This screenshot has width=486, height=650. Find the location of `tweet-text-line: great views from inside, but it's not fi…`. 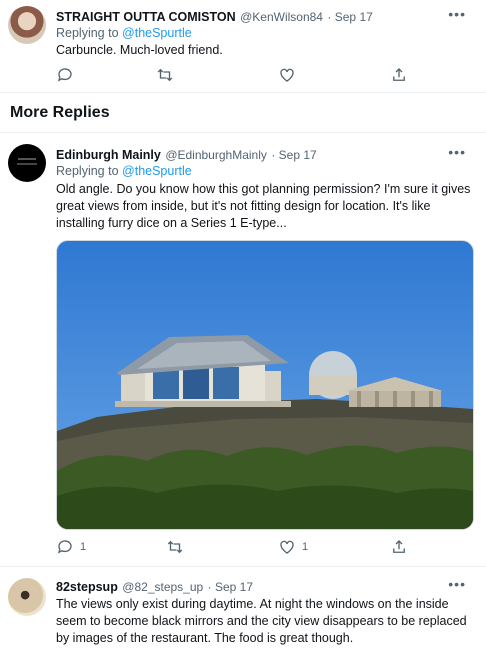

tweet-text-line: great views from inside, but it's not fi… is located at coordinates (243, 206).